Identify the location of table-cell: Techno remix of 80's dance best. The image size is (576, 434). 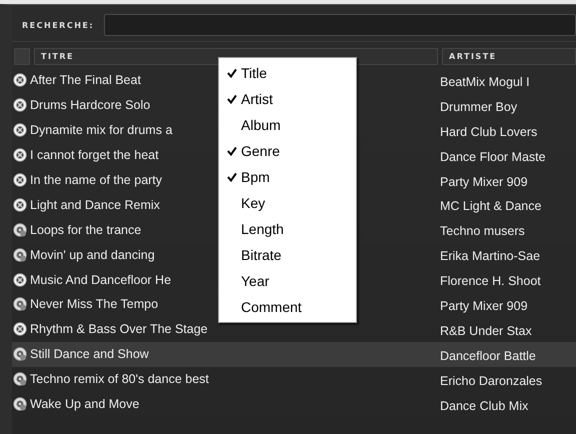
(119, 379).